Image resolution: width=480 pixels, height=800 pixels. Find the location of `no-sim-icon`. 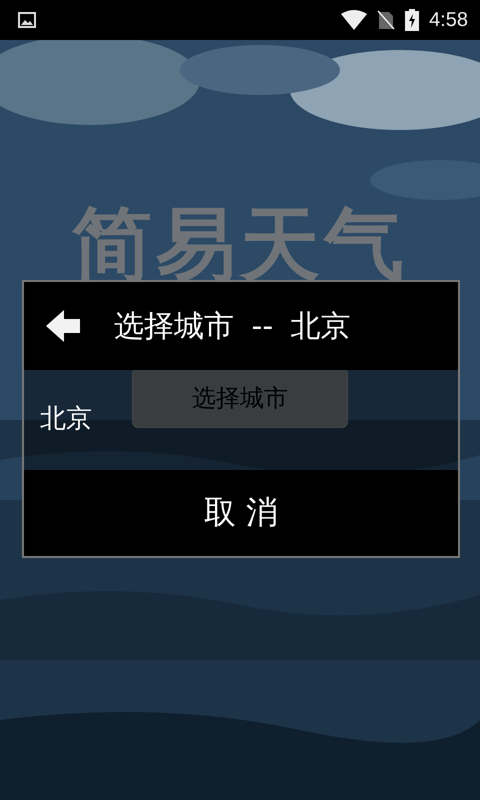

no-sim-icon is located at coordinates (386, 20).